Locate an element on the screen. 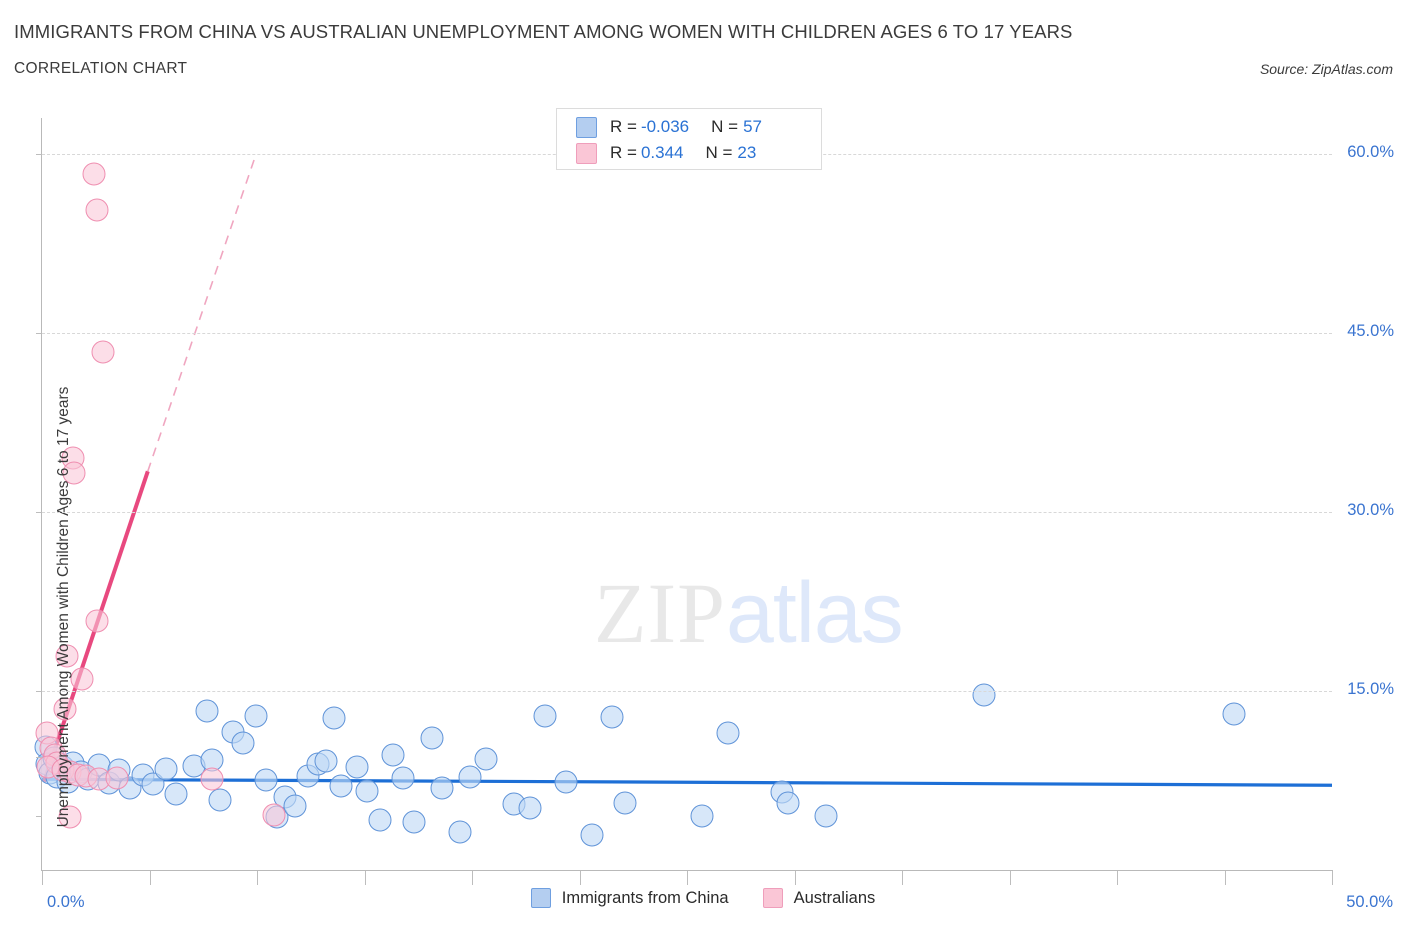  legend-swatch-icon-blue is located at coordinates (540, 898).